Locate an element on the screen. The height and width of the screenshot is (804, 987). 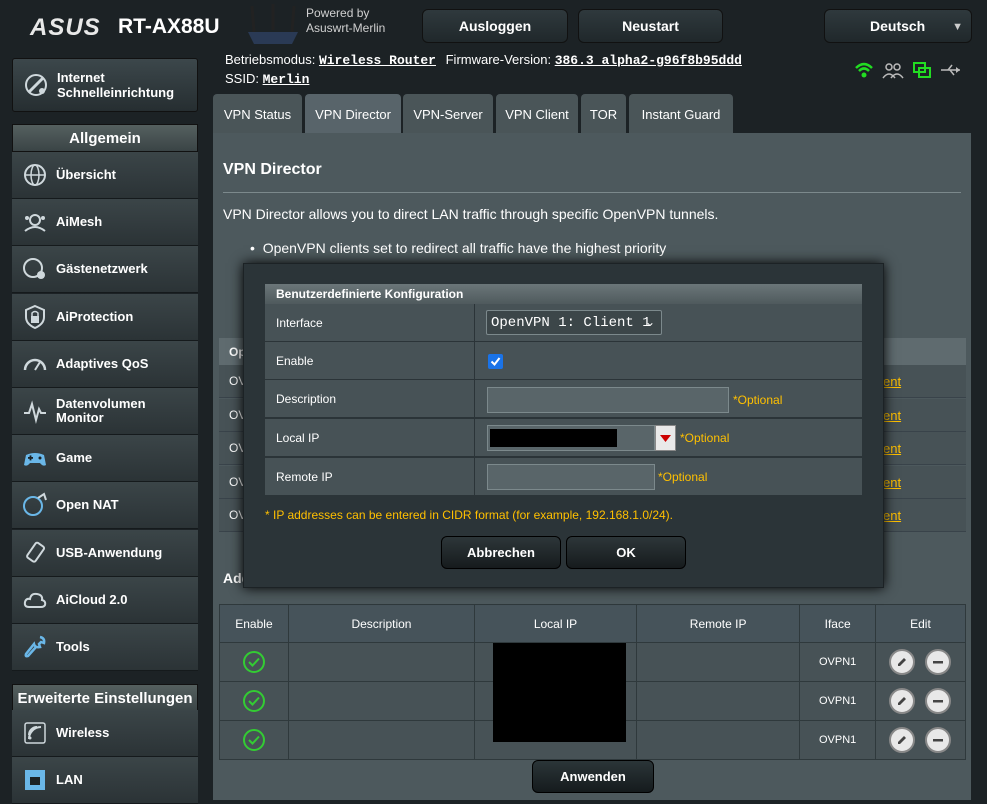
tab-vpn-director: VPN Director is located at coordinates (353, 114).